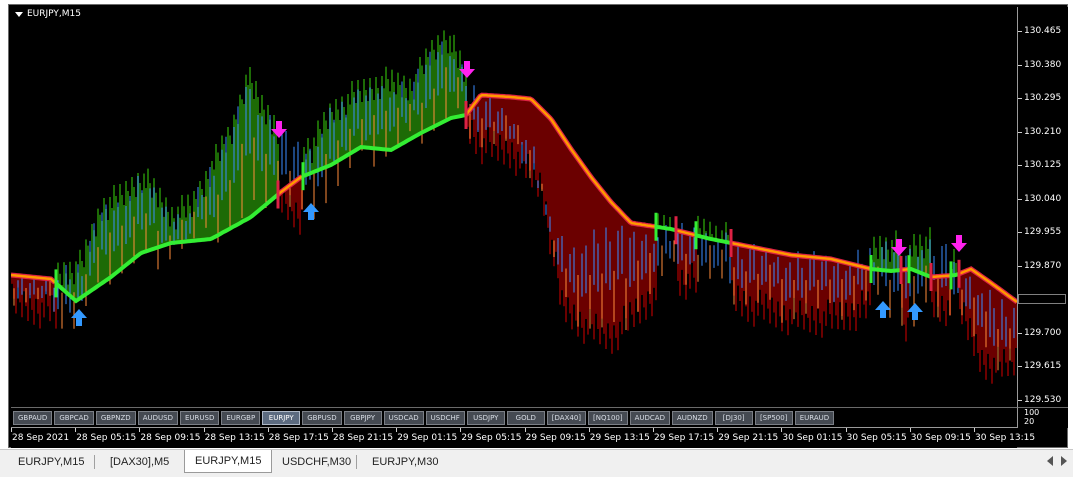 This screenshot has width=1073, height=477. What do you see at coordinates (608, 418) in the screenshot?
I see `symbol-button-nq100: [NQ100]` at bounding box center [608, 418].